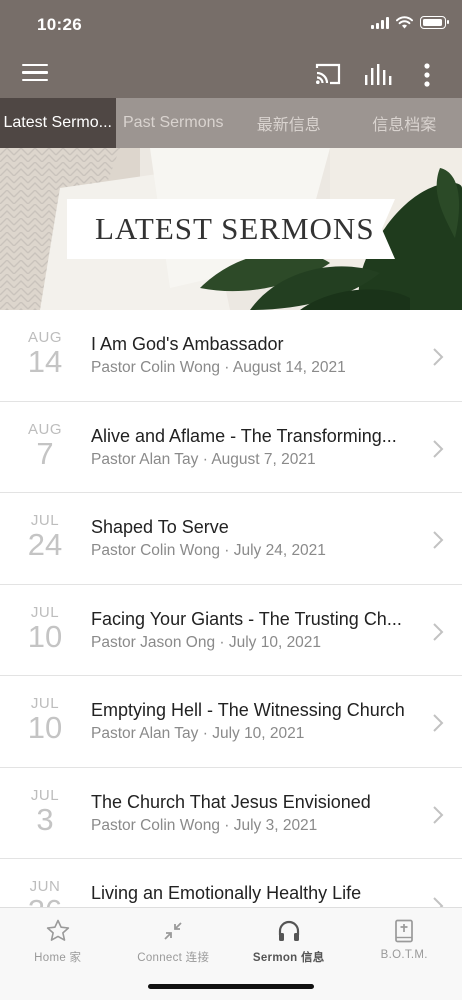 The image size is (462, 1000). What do you see at coordinates (404, 22) in the screenshot?
I see `wifi-icon` at bounding box center [404, 22].